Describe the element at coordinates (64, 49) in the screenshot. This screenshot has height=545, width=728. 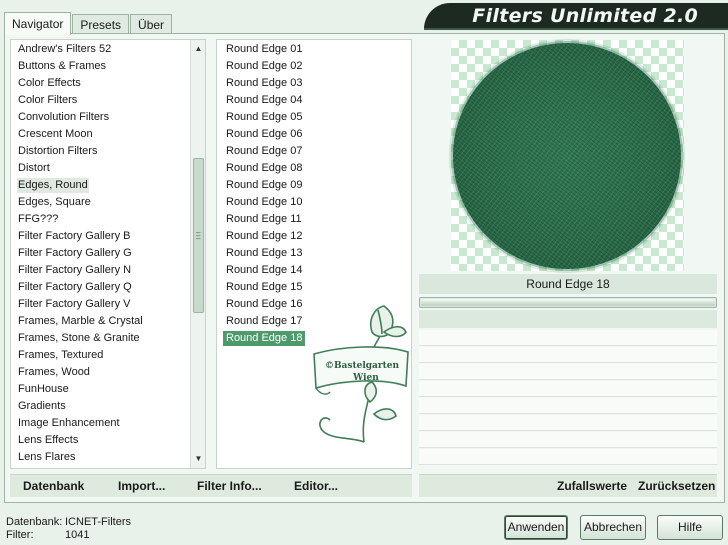
I see `category-item: Andrew's Filters 52` at that location.